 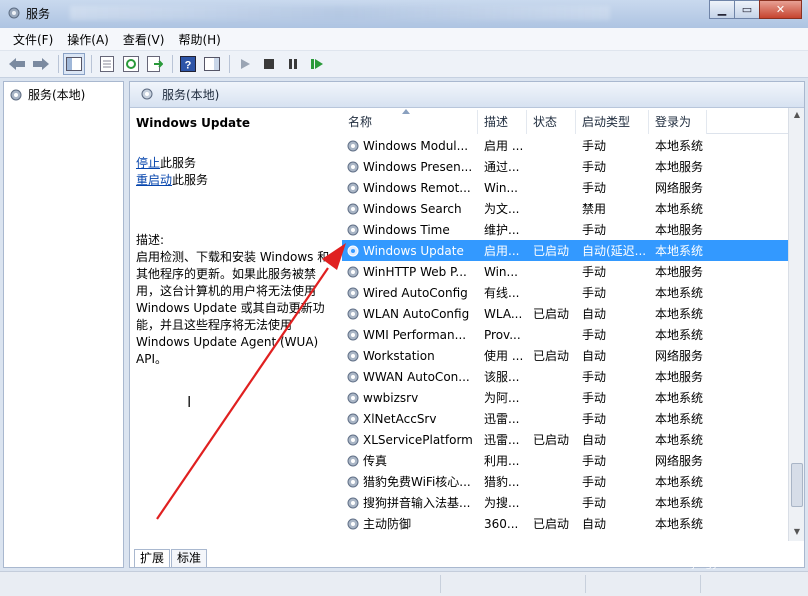 I want to click on baidu-watermark-url: jingyan.baidu.com, so click(x=743, y=563).